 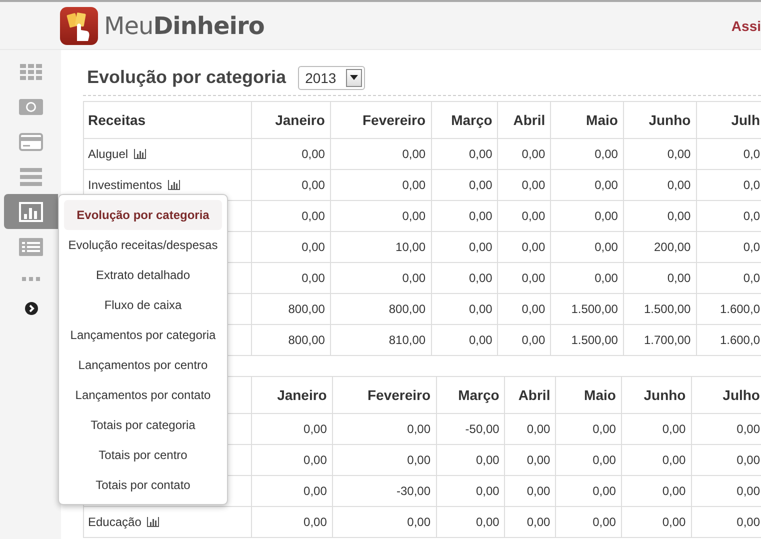 What do you see at coordinates (108, 154) in the screenshot?
I see `category-label: Aluguel` at bounding box center [108, 154].